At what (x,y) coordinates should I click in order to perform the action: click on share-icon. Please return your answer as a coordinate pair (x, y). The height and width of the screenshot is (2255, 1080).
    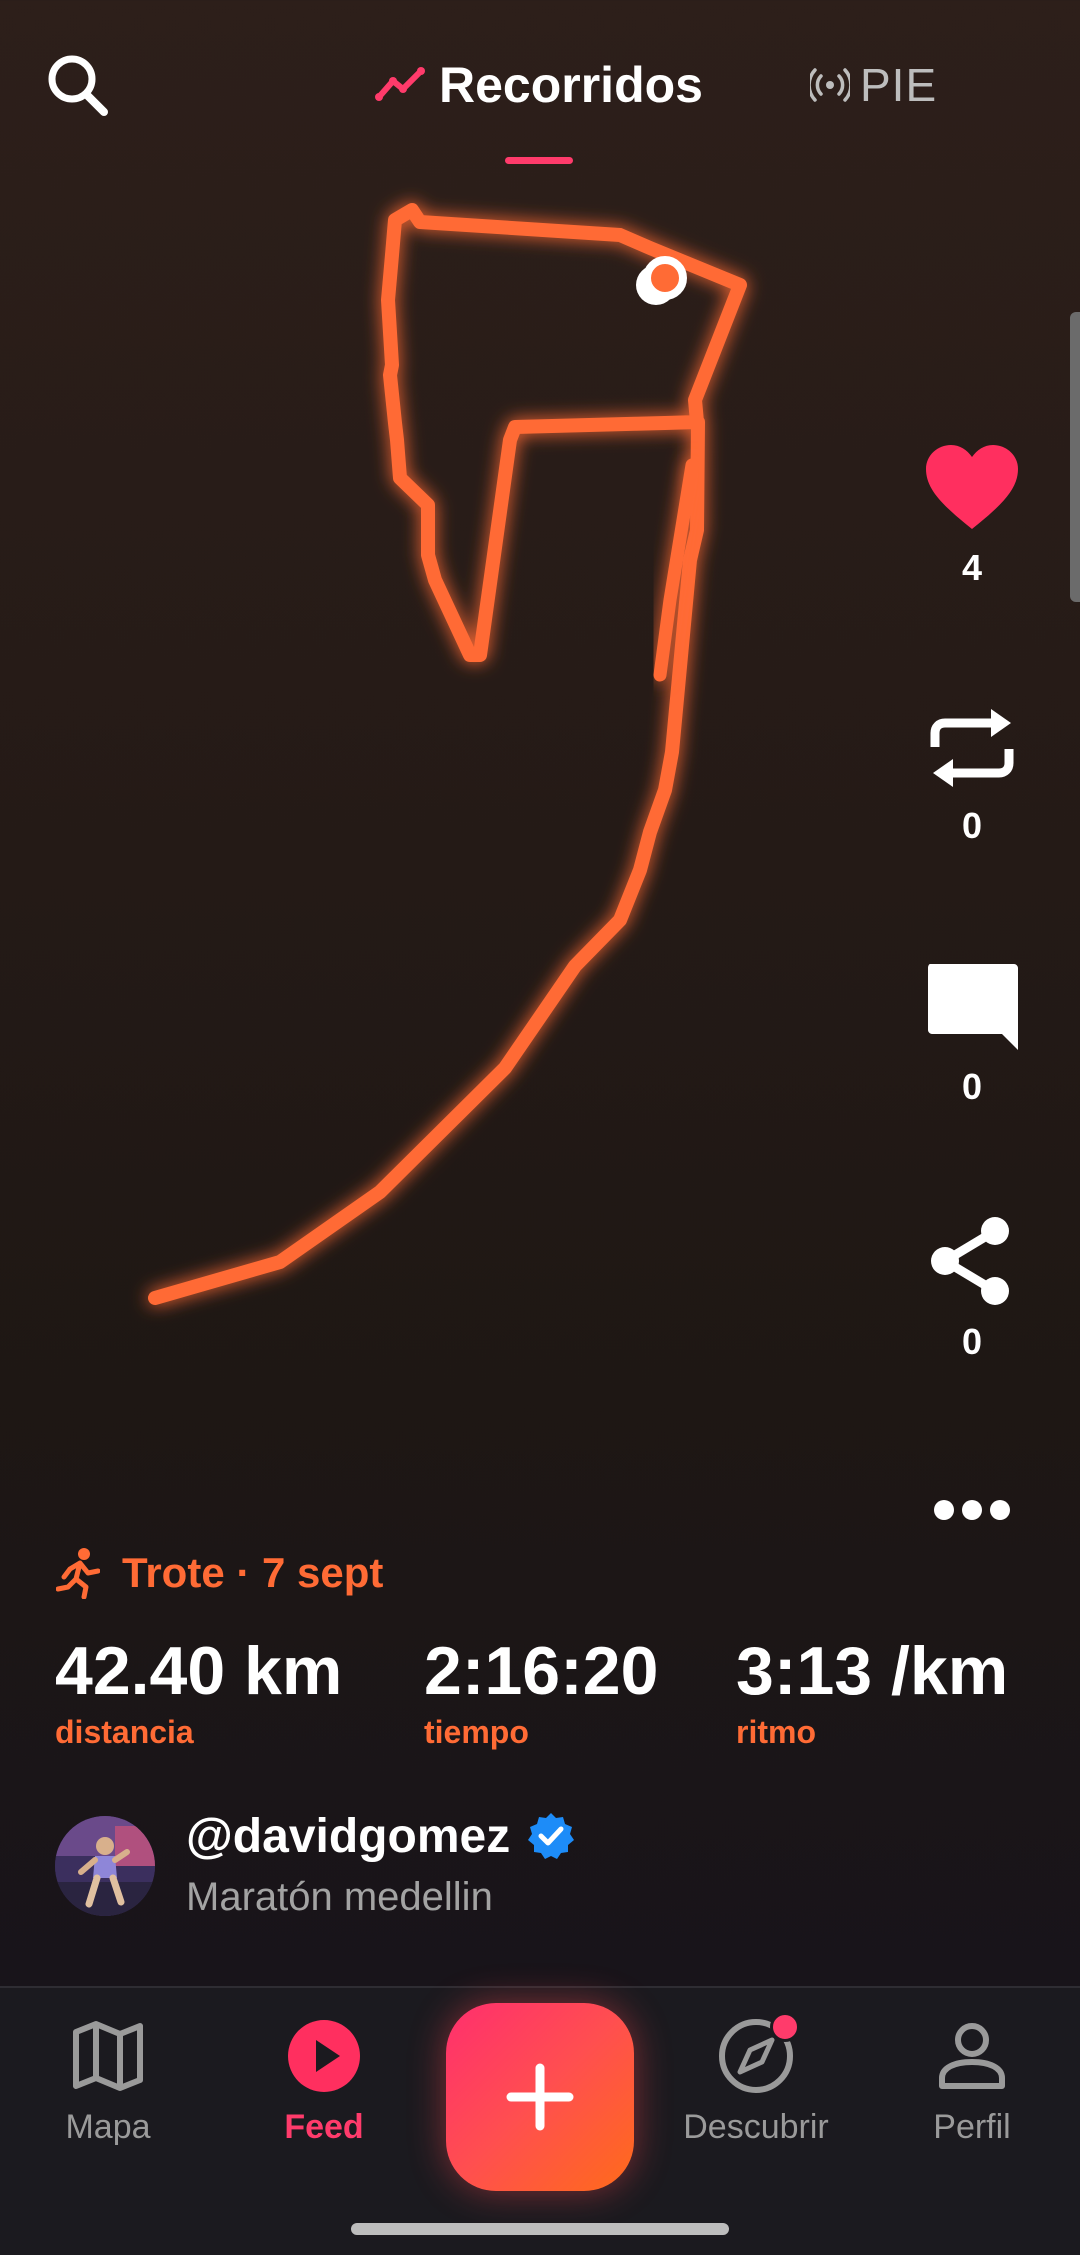
    Looking at the image, I should click on (970, 1261).